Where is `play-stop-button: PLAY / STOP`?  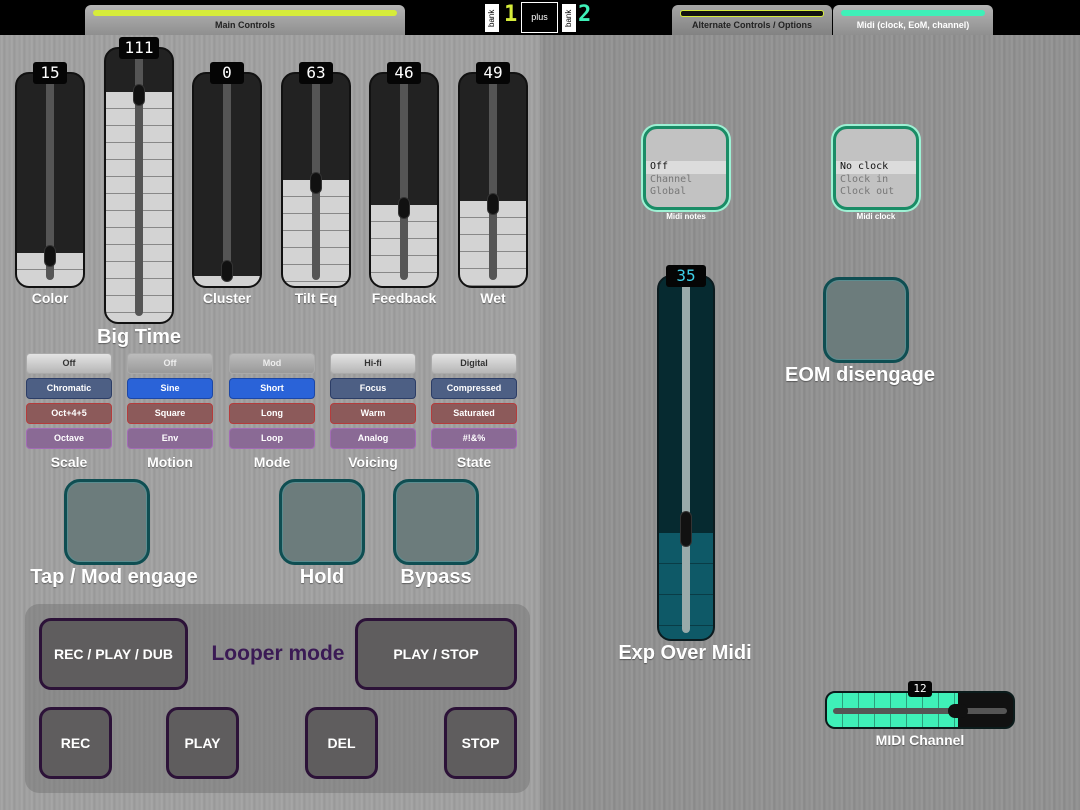
play-stop-button: PLAY / STOP is located at coordinates (436, 654).